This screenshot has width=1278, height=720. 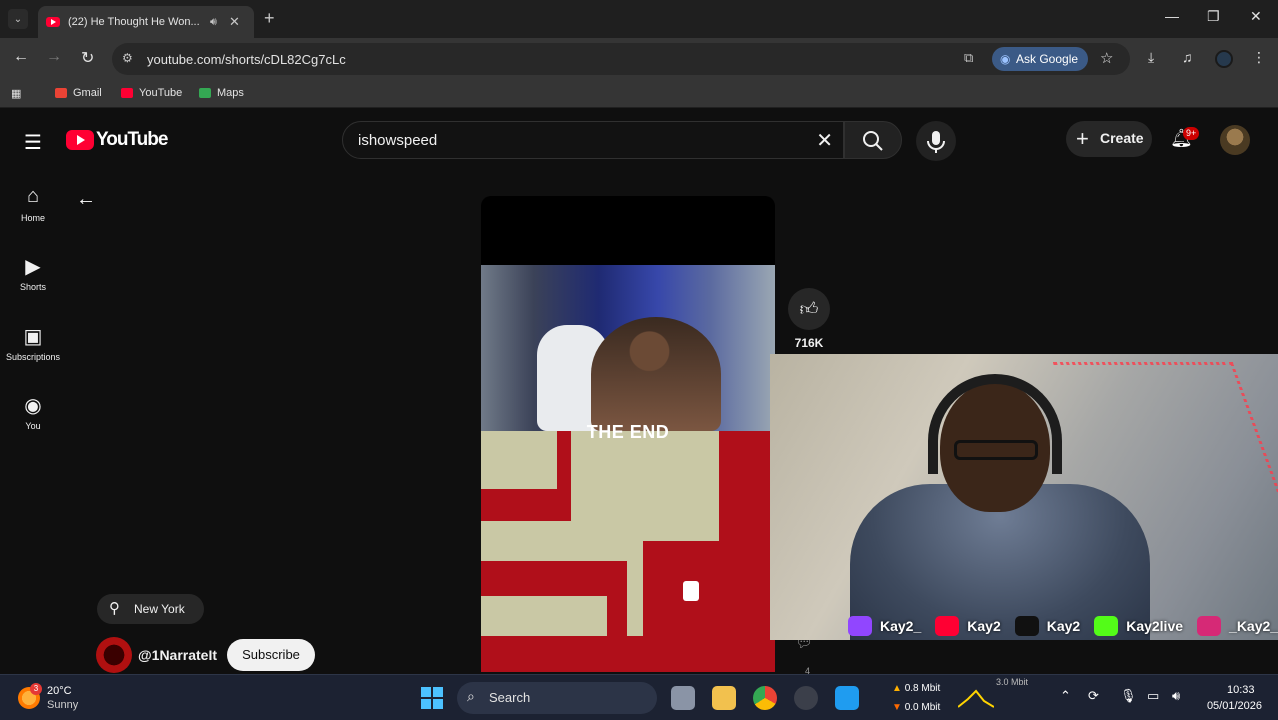 I want to click on guide-item-home: ⌂ Home, so click(x=33, y=204).